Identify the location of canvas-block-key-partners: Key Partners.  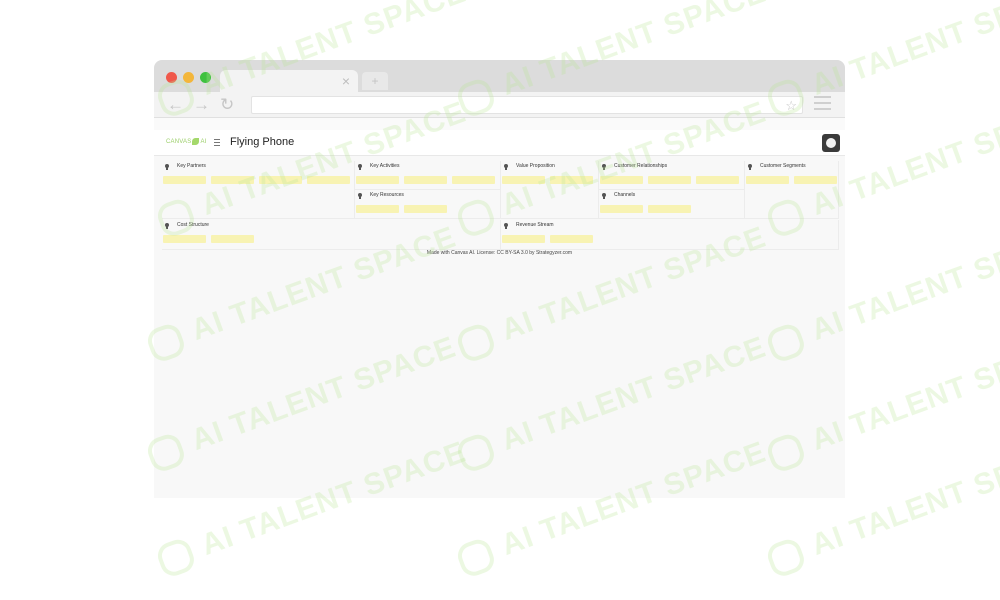
(258, 190).